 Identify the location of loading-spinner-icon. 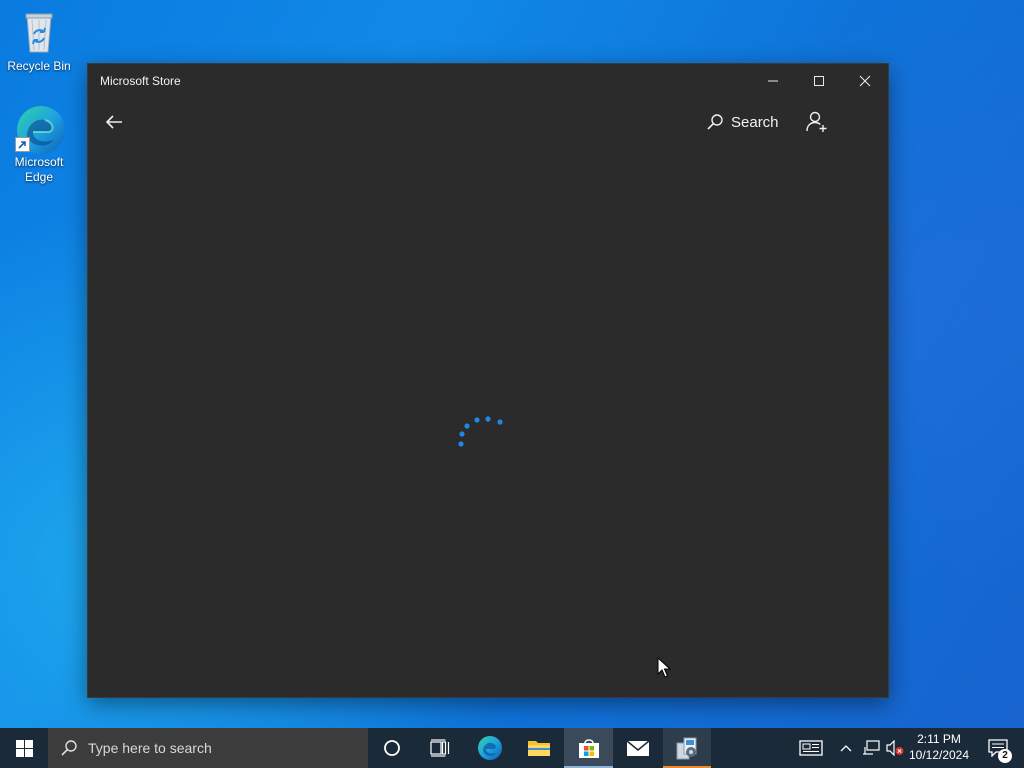
(480, 431).